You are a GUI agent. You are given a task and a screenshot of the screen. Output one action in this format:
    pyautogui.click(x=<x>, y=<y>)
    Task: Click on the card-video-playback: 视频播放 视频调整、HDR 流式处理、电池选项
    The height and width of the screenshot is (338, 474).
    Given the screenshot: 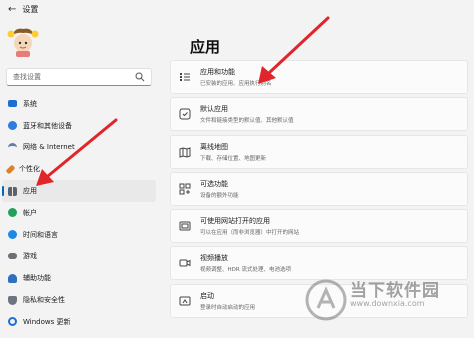 What is the action you would take?
    pyautogui.click(x=319, y=263)
    